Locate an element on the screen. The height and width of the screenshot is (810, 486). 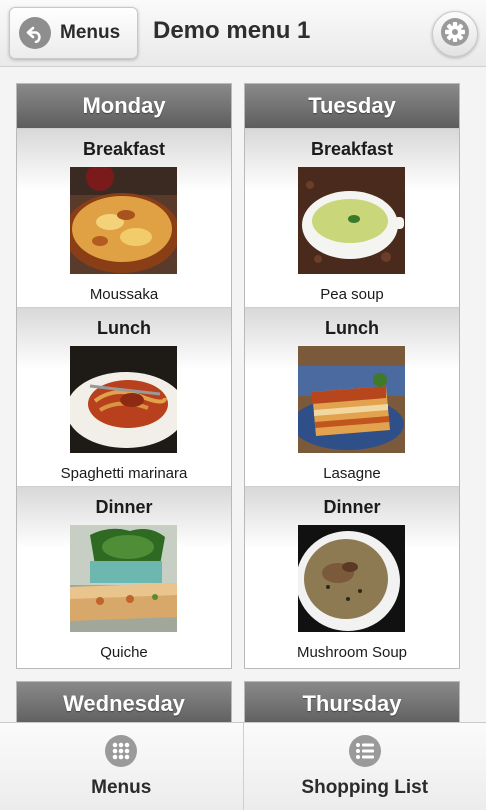
day-title: Wednesday is located at coordinates (124, 704).